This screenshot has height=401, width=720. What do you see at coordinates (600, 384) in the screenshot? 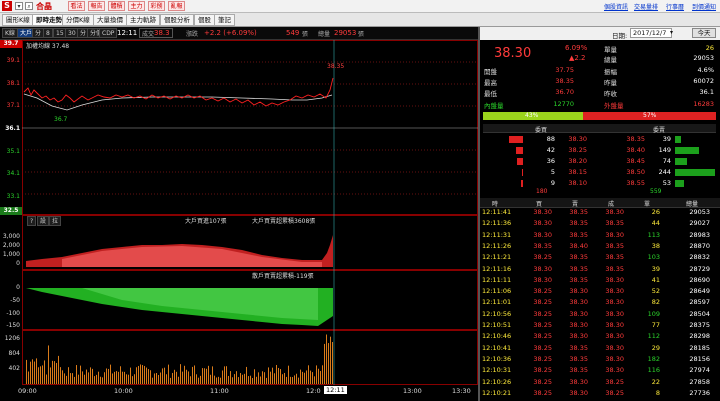
I see `tick-row: 12:10:26 38.25 38.30 38.25 22 27858` at bounding box center [600, 384].